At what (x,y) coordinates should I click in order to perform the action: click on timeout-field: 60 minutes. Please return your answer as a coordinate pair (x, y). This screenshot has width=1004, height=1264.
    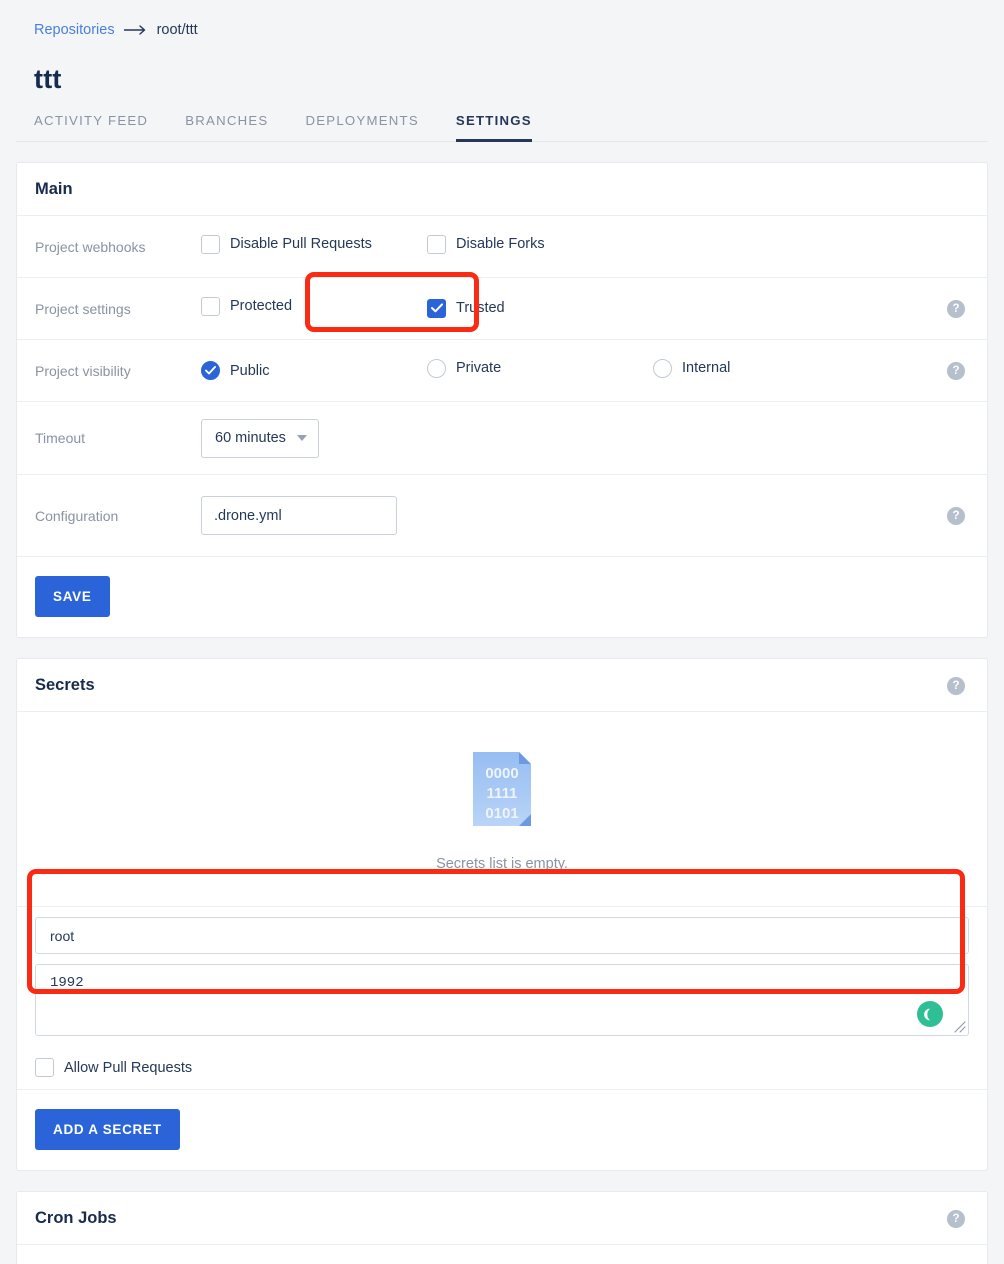
    Looking at the image, I should click on (583, 438).